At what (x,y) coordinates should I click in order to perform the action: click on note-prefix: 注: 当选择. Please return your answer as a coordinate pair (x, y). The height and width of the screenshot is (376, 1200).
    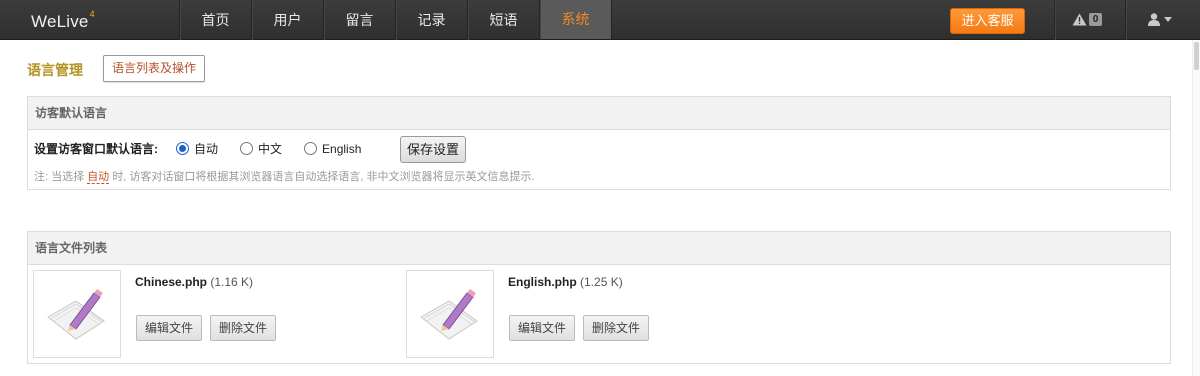
    Looking at the image, I should click on (61, 177).